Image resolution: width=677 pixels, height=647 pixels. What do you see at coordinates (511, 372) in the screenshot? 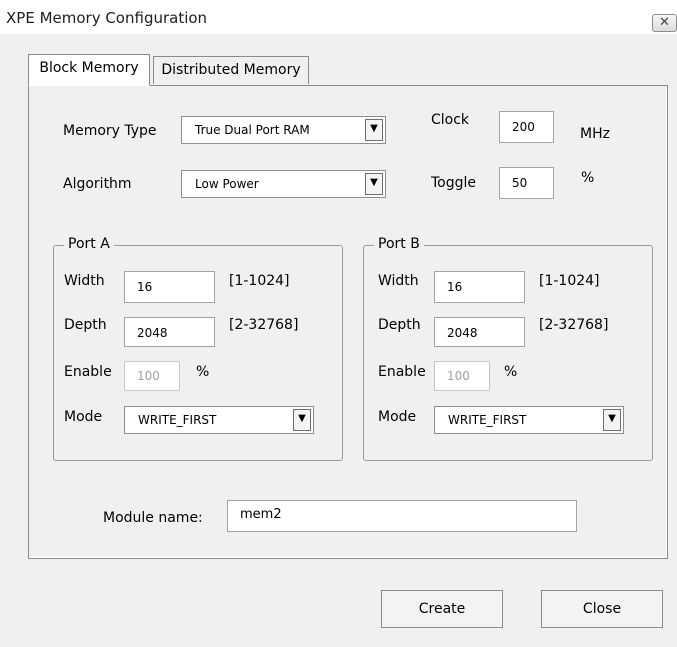
I see `port-b-enable-unit: %` at bounding box center [511, 372].